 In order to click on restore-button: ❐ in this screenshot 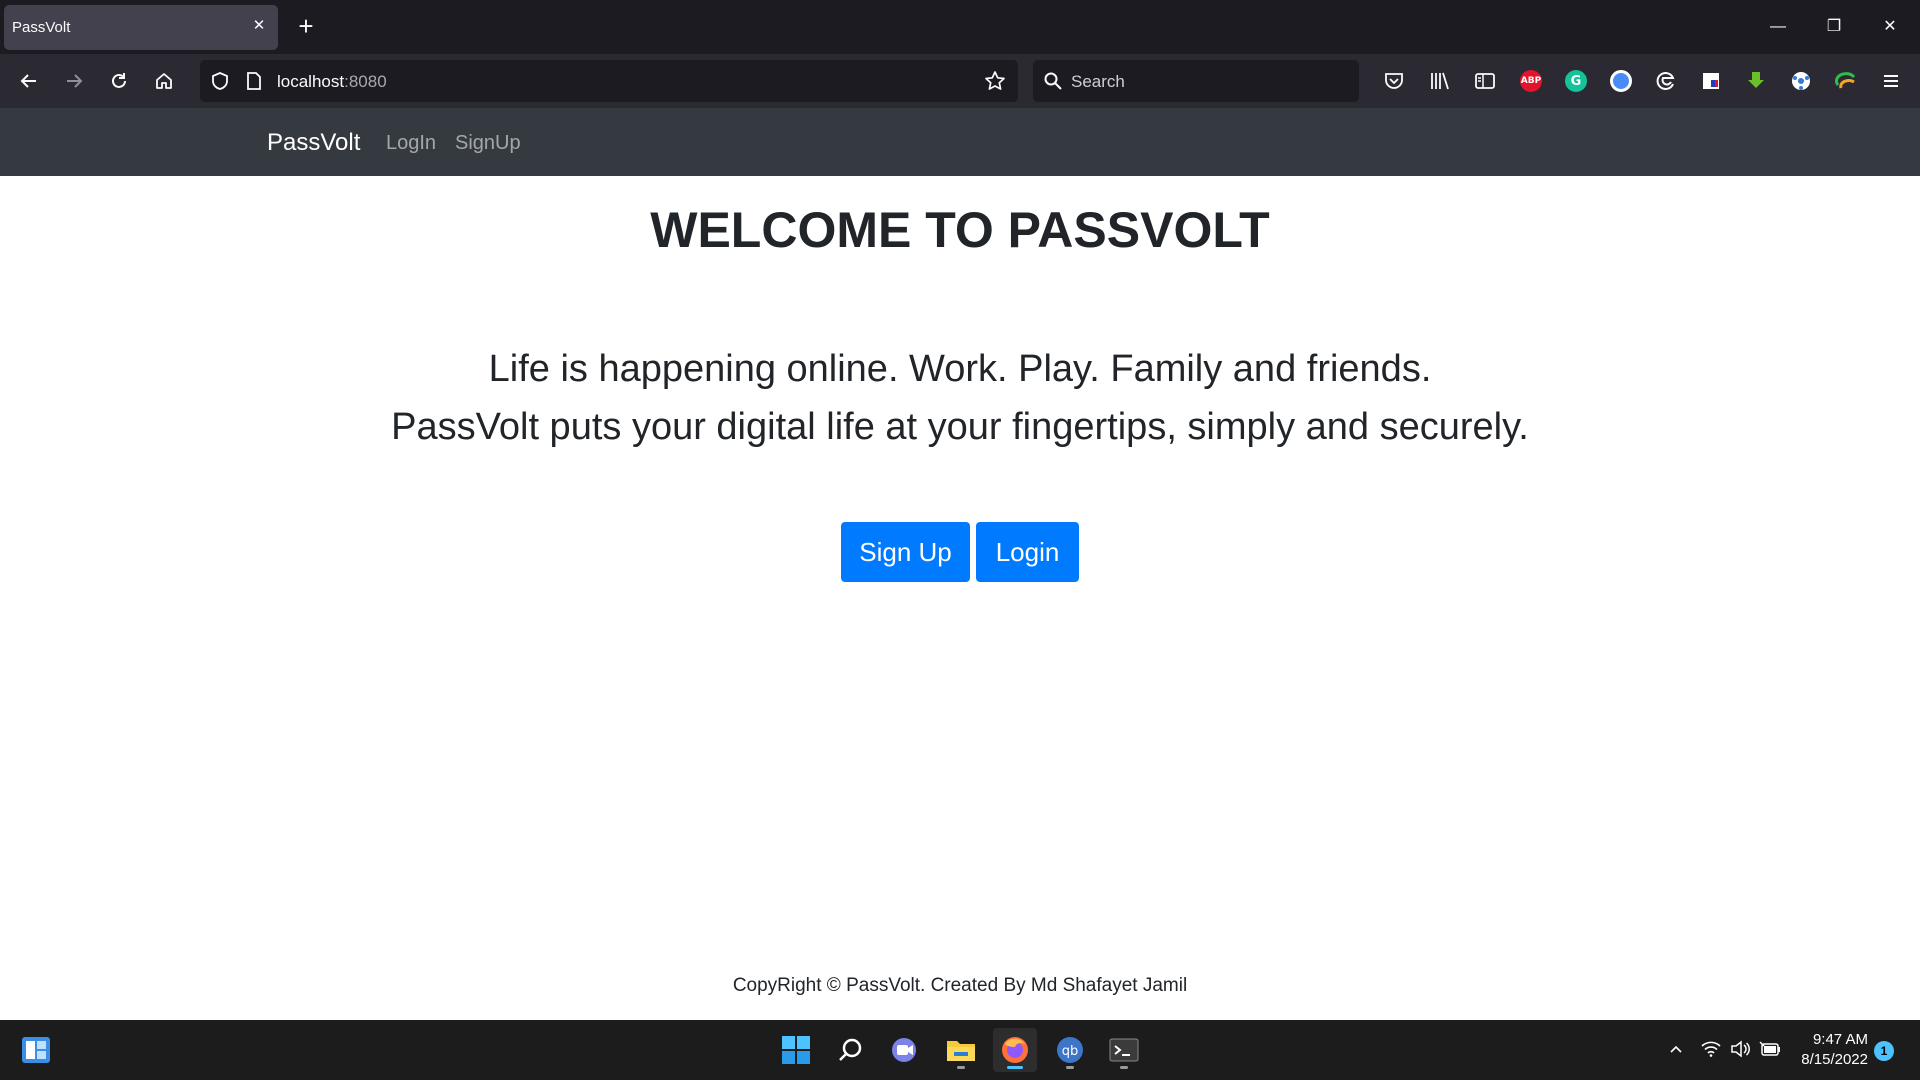, I will do `click(1834, 27)`.